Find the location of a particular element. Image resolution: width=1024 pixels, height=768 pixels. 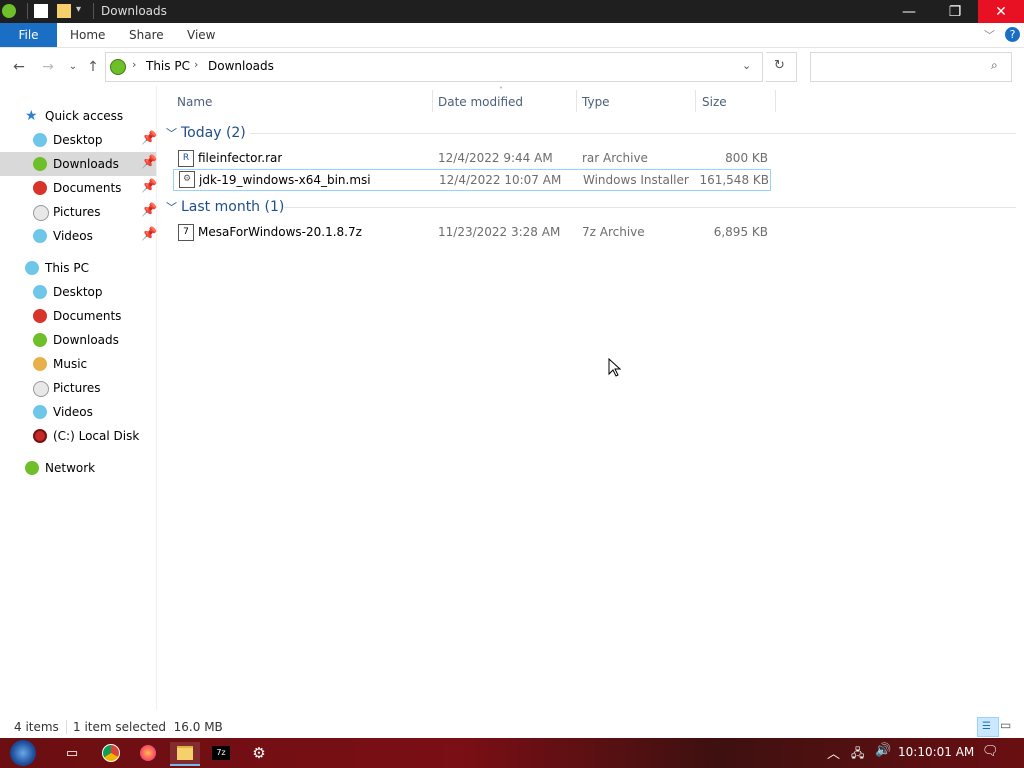

7z-file-icon: 7 is located at coordinates (186, 232).